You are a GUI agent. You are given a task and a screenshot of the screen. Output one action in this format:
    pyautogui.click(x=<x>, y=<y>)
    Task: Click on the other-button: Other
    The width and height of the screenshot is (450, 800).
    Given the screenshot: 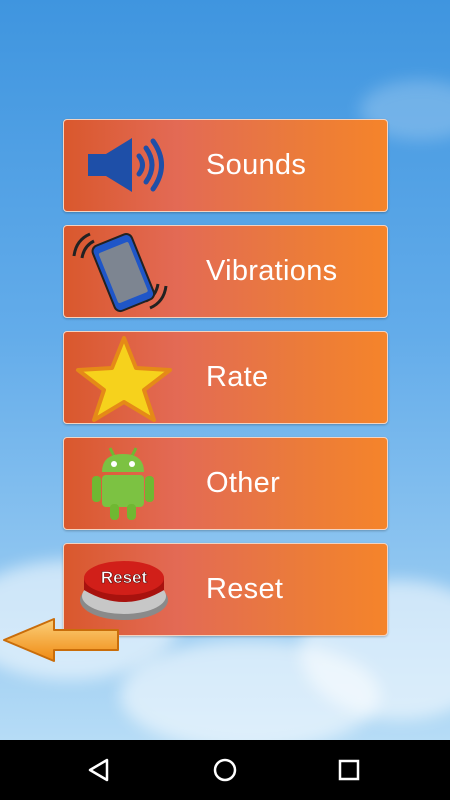 What is the action you would take?
    pyautogui.click(x=225, y=483)
    